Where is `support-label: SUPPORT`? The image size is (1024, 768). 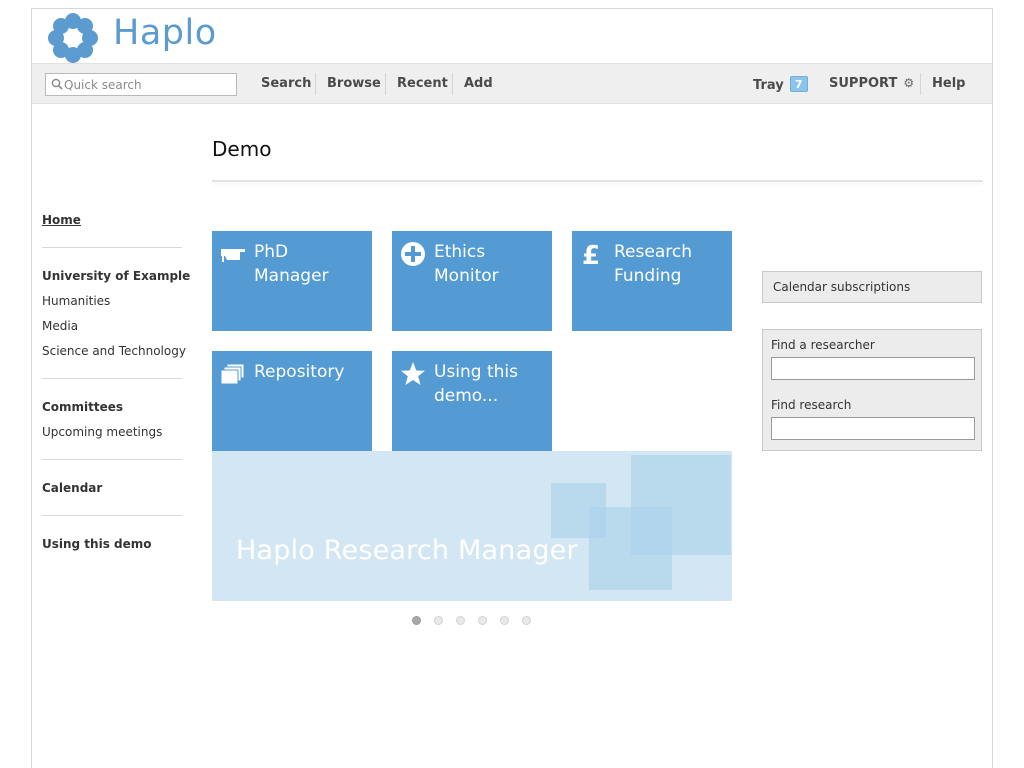 support-label: SUPPORT is located at coordinates (863, 83).